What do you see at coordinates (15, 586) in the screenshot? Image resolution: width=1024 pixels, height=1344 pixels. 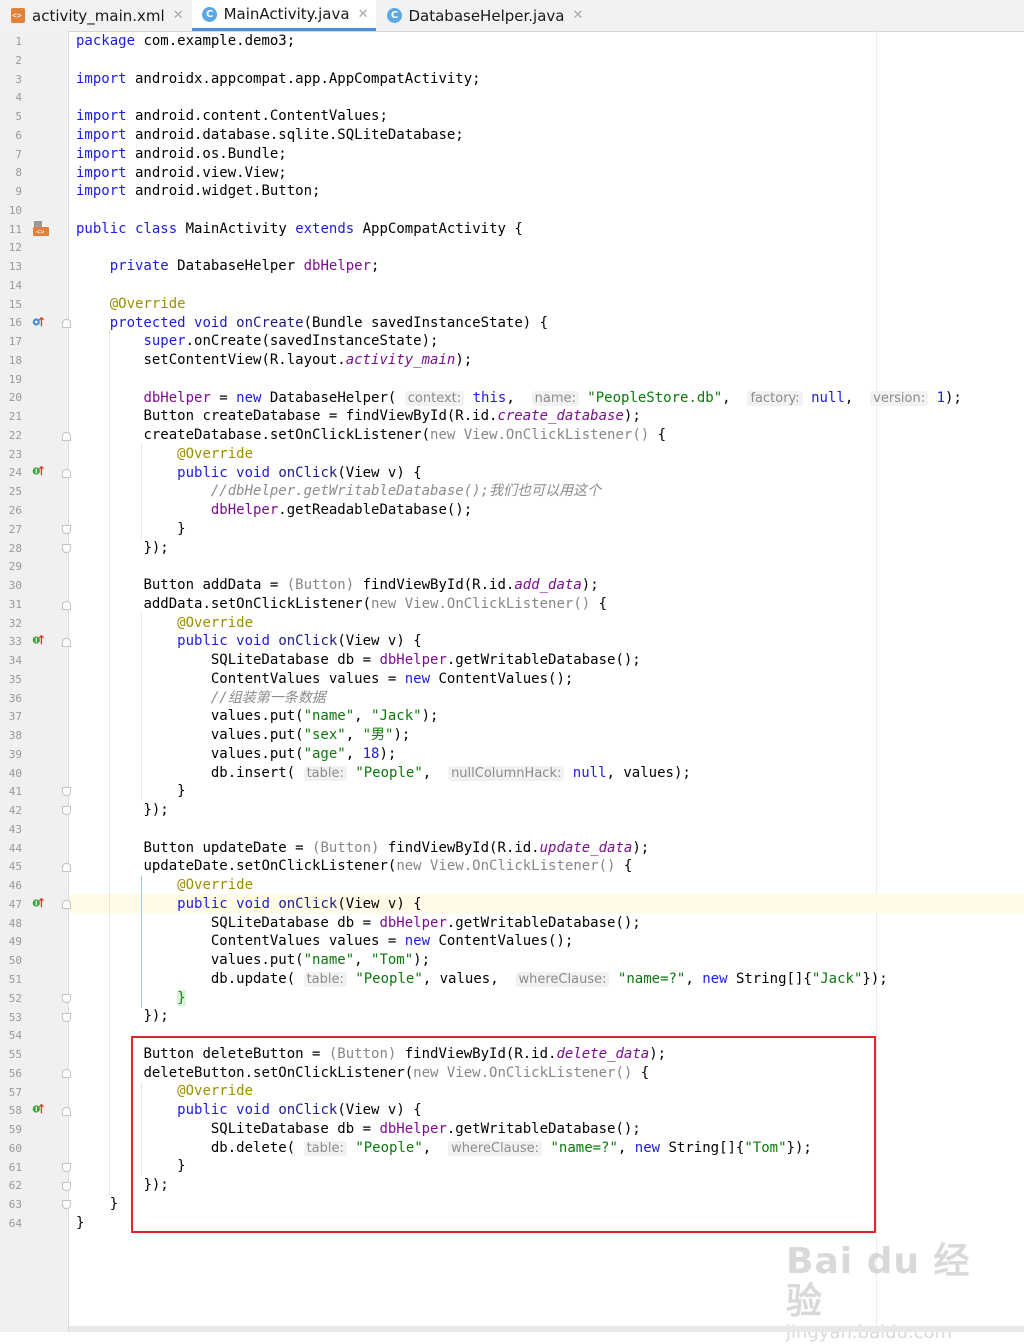 I see `line-number: 30` at bounding box center [15, 586].